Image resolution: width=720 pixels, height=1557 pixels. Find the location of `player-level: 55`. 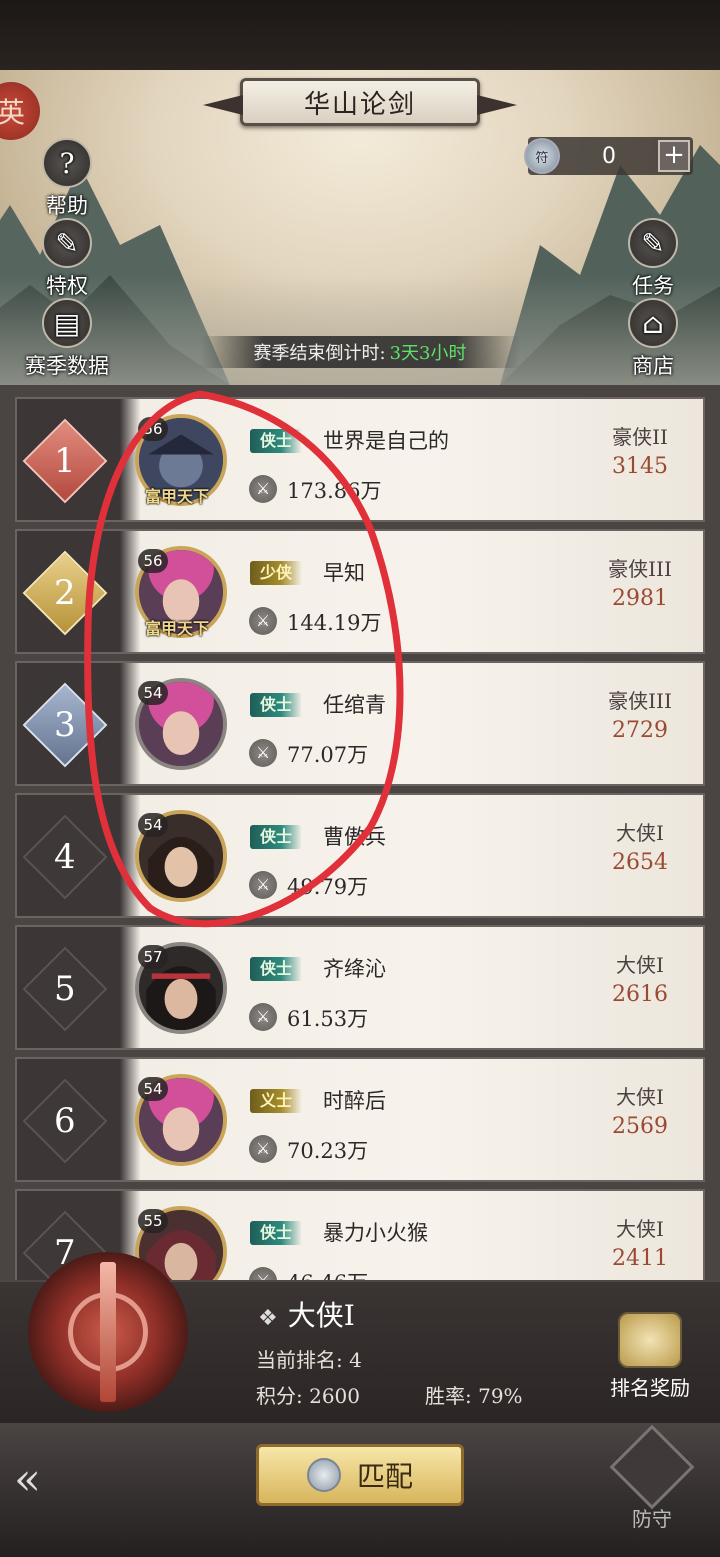

player-level: 55 is located at coordinates (153, 1221).